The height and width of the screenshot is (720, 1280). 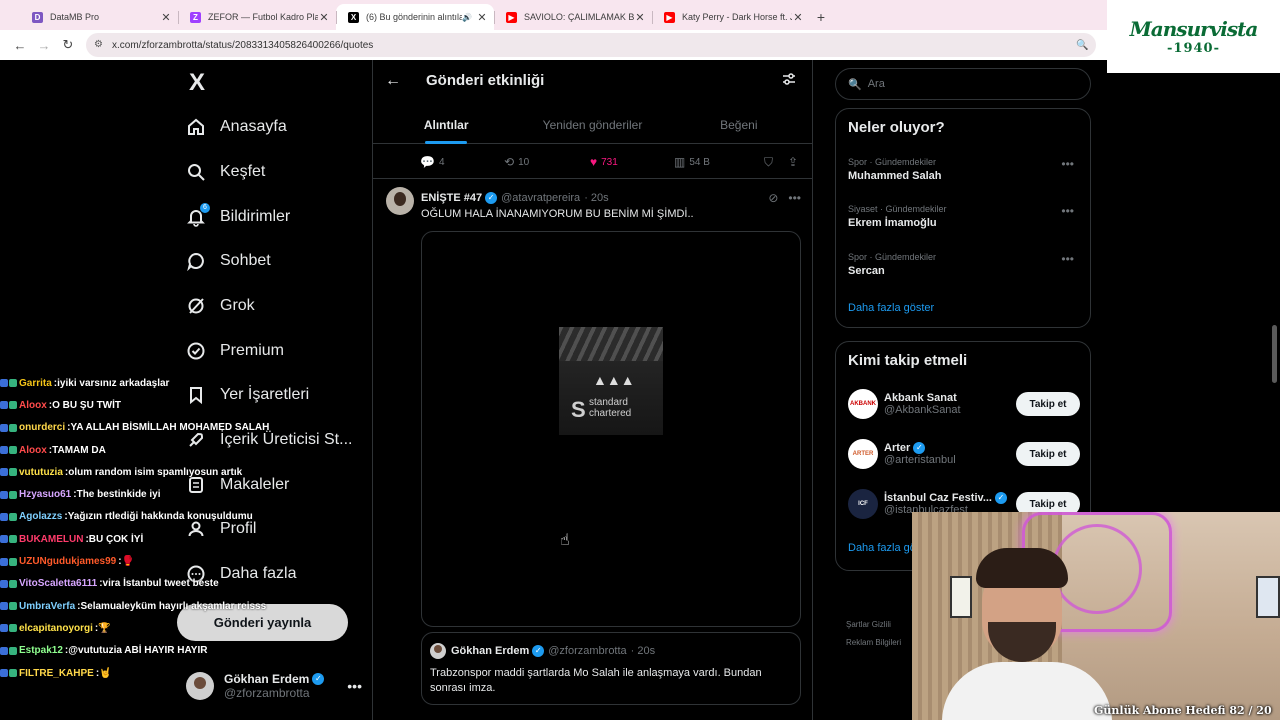 What do you see at coordinates (195, 17) in the screenshot?
I see `zefor-favicon-icon: Z` at bounding box center [195, 17].